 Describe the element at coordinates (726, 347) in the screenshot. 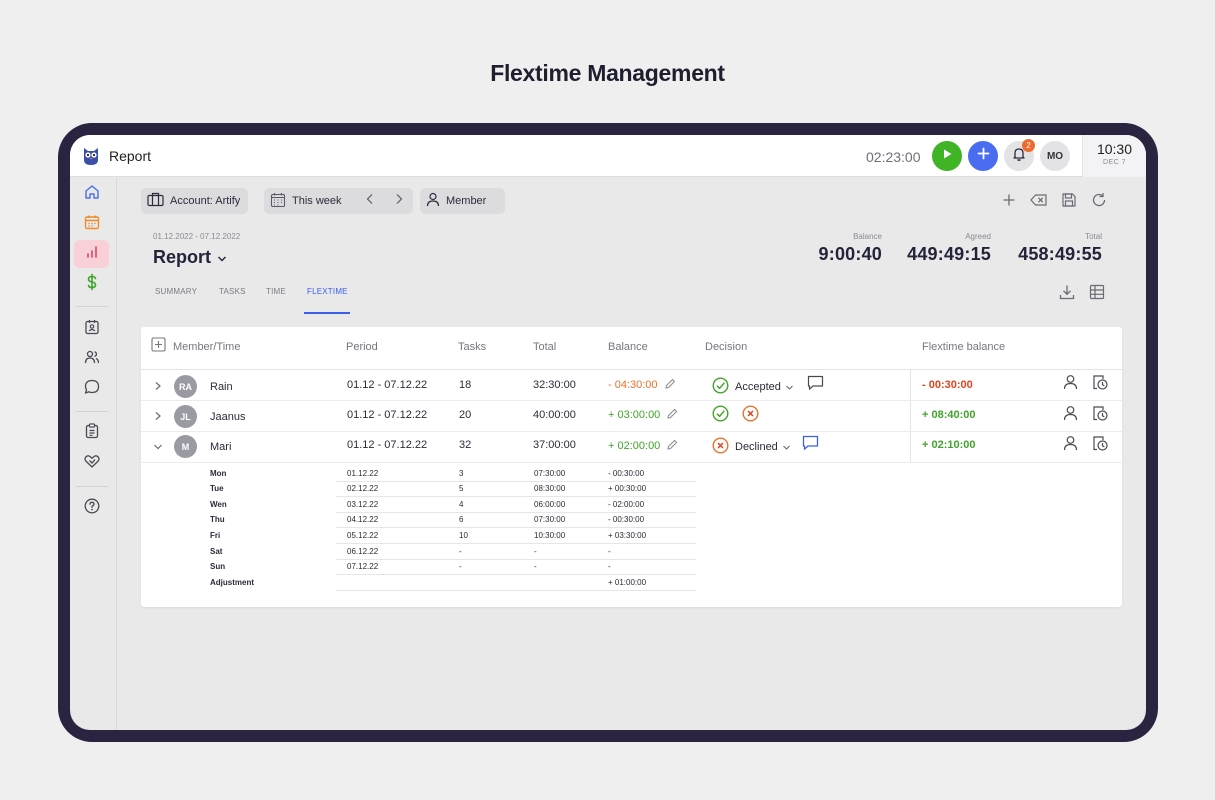

I see `column-header-decision: Decision` at that location.